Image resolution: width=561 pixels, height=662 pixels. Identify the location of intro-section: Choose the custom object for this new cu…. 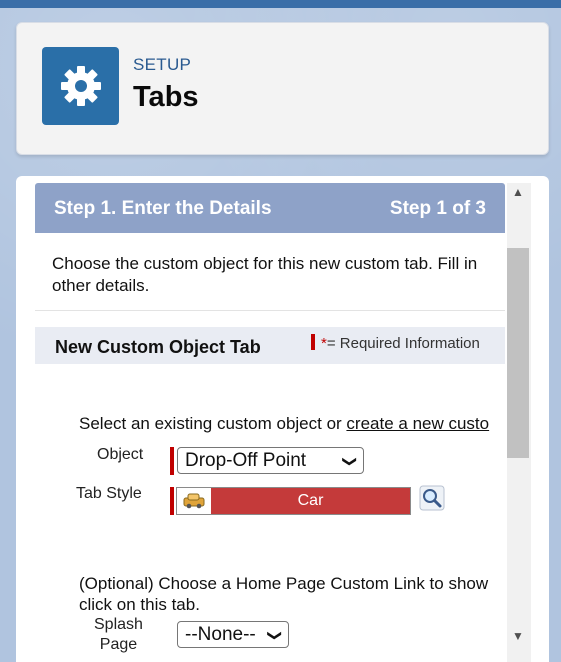
(270, 272).